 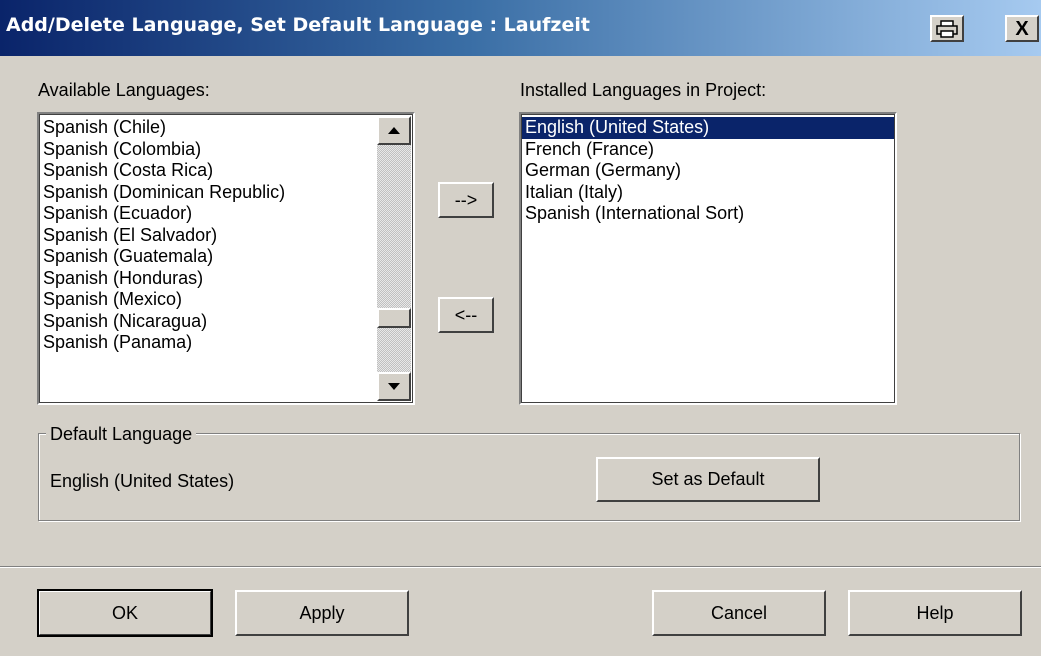 I want to click on scroll-down-button, so click(x=394, y=386).